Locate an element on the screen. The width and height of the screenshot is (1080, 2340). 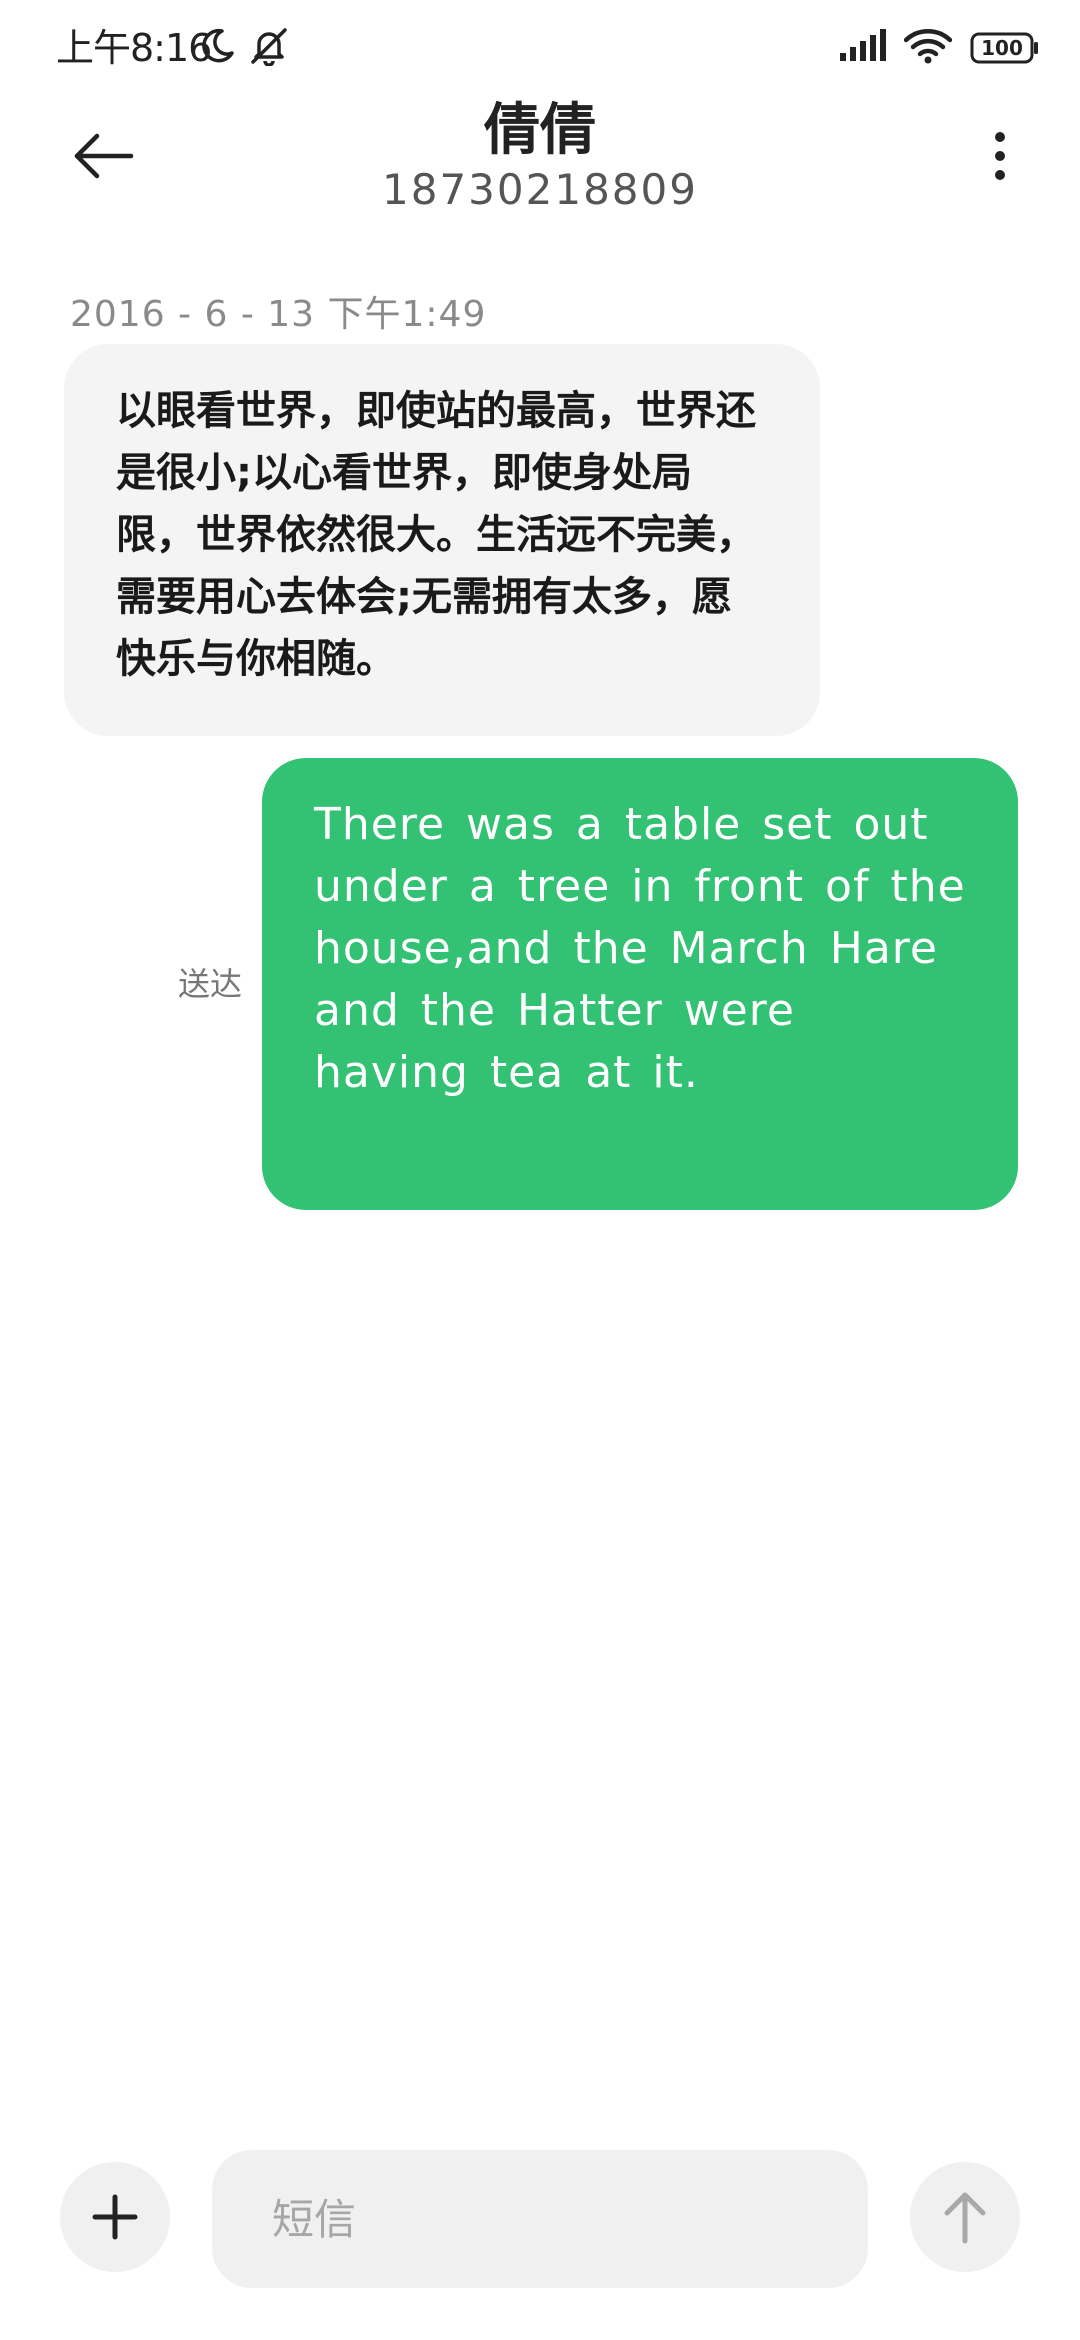
status-right-icons: 100 is located at coordinates (939, 48).